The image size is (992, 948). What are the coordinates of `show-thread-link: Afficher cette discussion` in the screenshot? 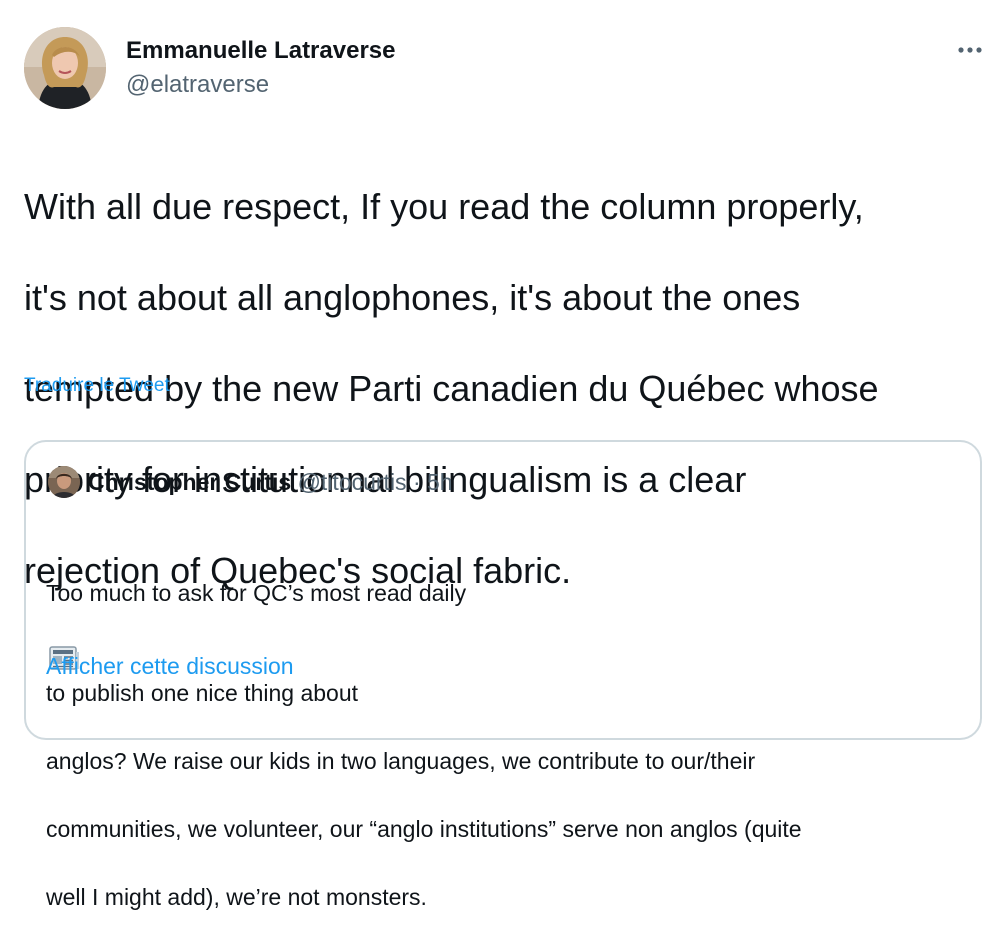 It's located at (170, 666).